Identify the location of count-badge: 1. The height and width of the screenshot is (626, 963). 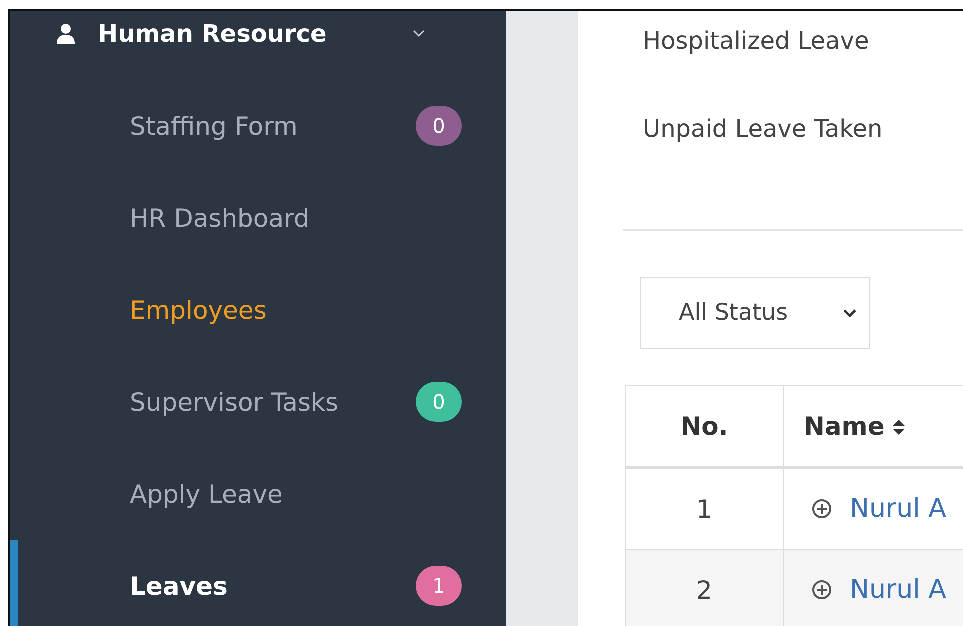
(439, 586).